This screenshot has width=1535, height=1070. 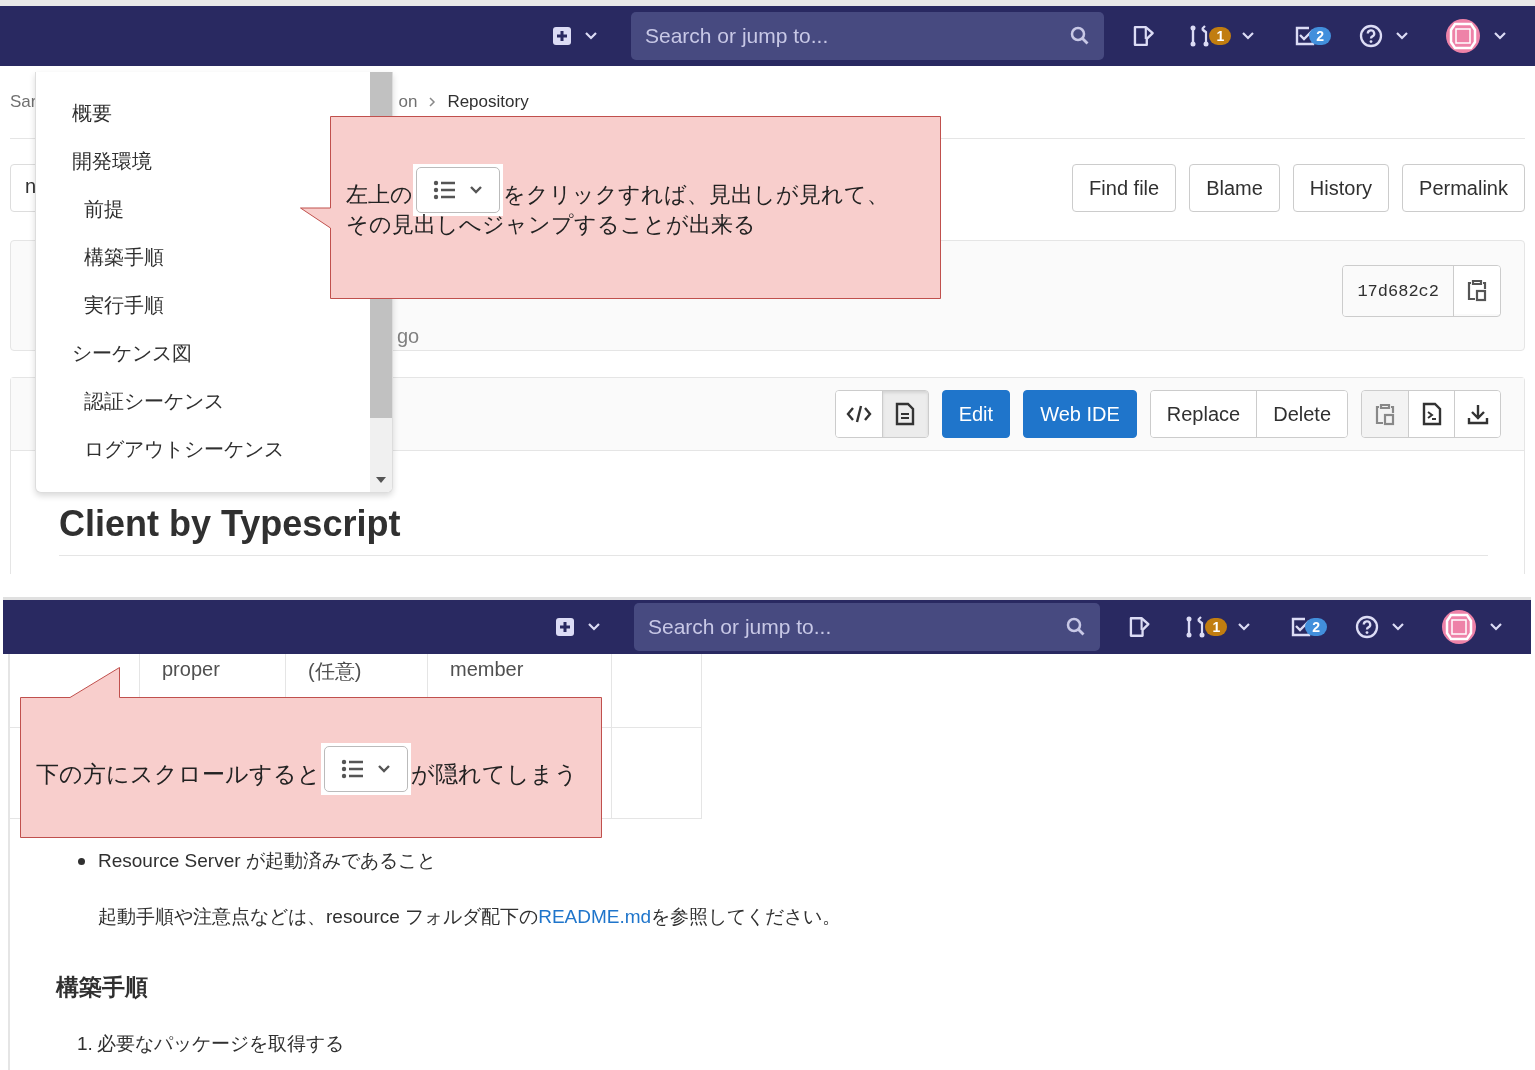 I want to click on list-item-text: Resource Server が起動済みであること, so click(x=267, y=861).